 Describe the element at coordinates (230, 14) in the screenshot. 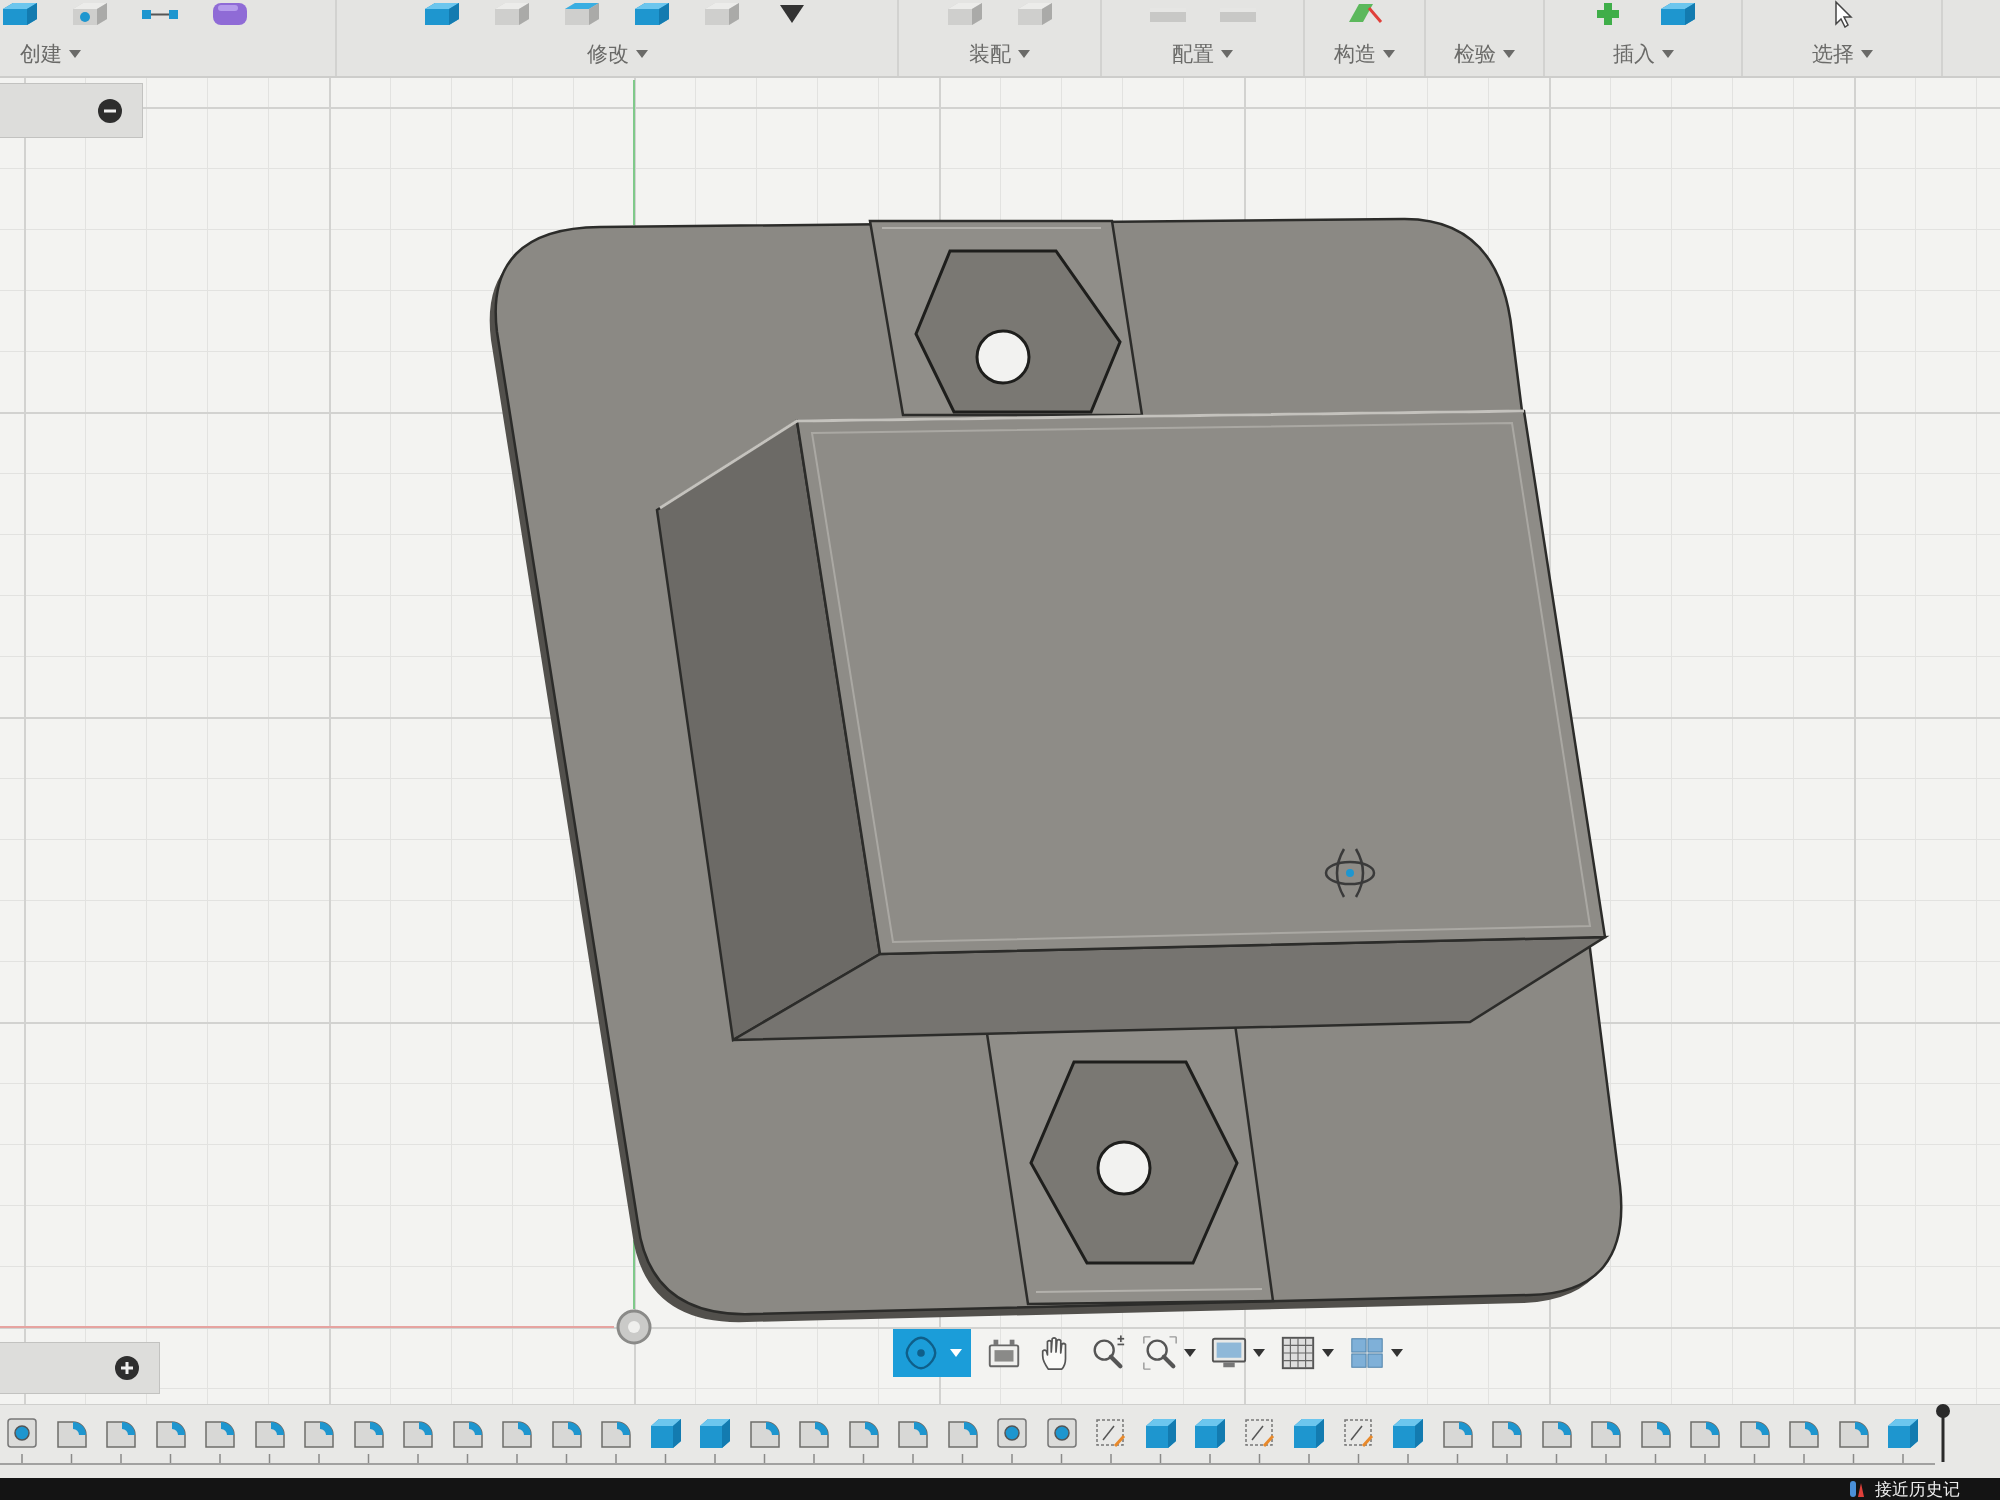

I see `rounded-cube-icon` at that location.